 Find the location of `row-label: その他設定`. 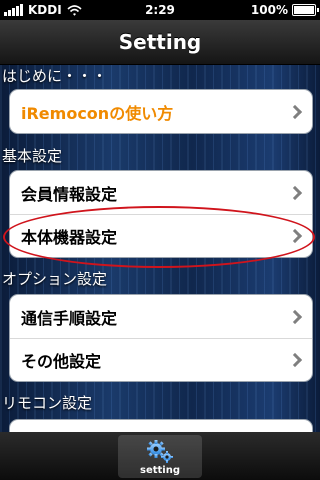

row-label: その他設定 is located at coordinates (61, 361).